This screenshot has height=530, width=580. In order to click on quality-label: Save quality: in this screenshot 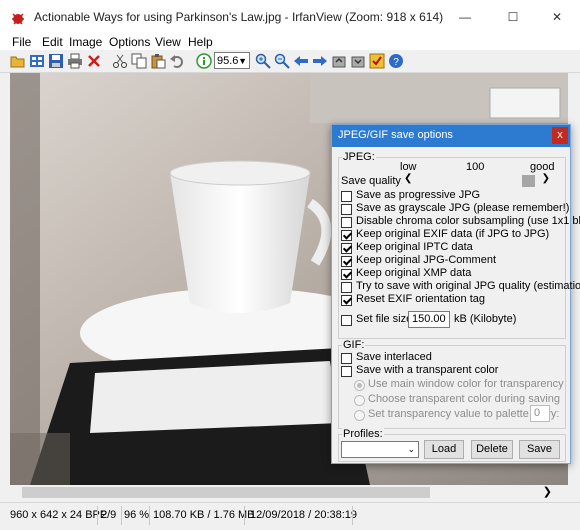, I will do `click(372, 181)`.